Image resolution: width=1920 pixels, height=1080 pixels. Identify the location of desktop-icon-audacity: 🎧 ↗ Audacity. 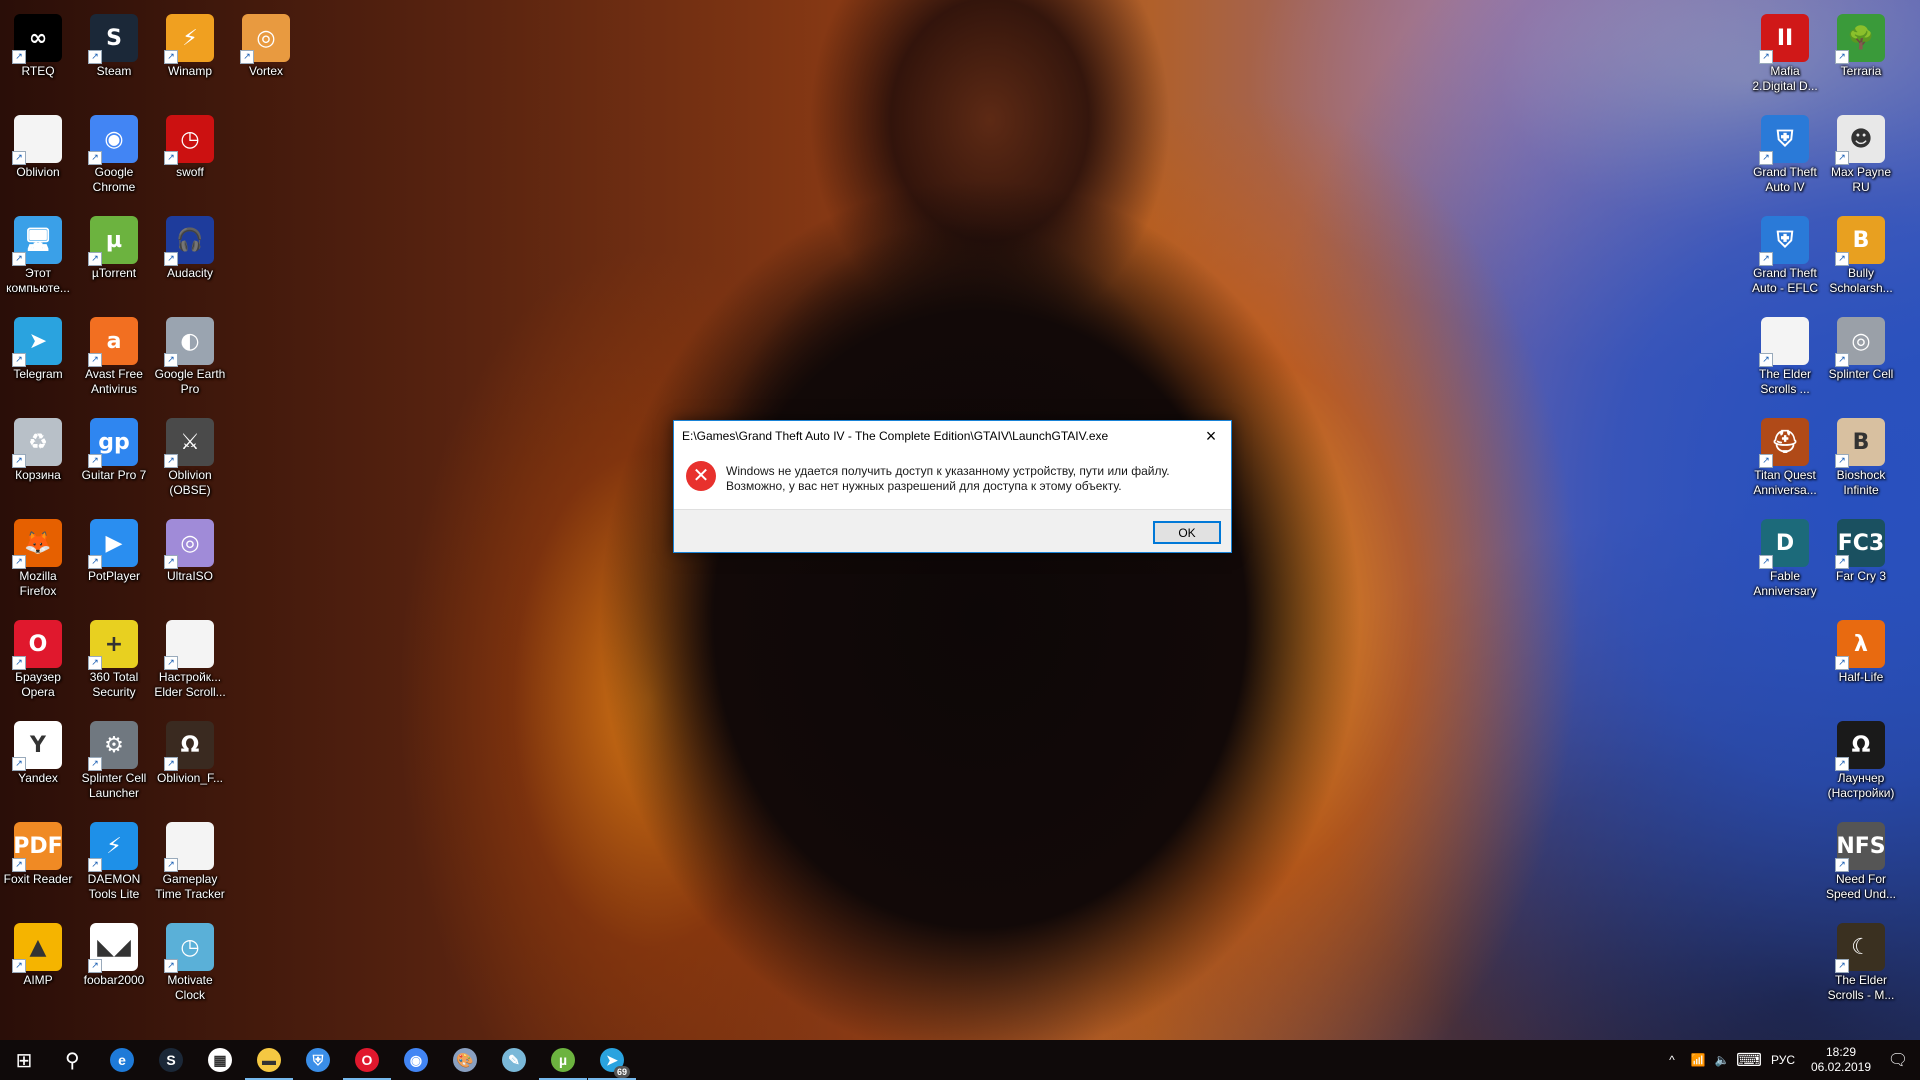
(190, 246).